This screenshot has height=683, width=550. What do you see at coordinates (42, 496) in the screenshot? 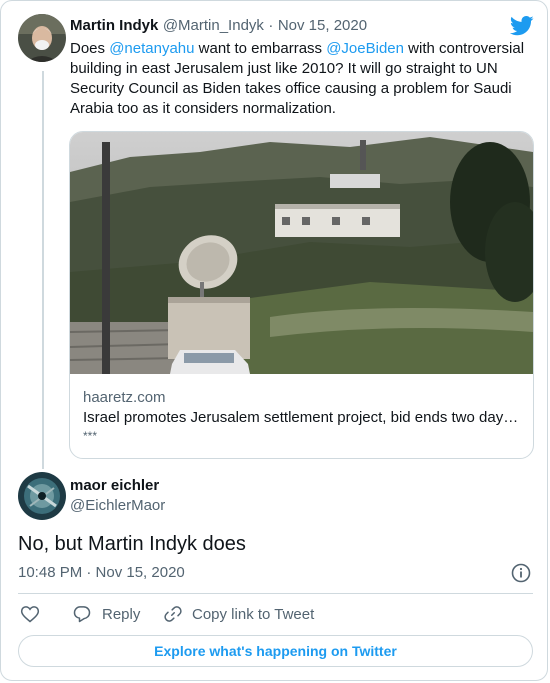
I see `avatar-maor-eichler` at bounding box center [42, 496].